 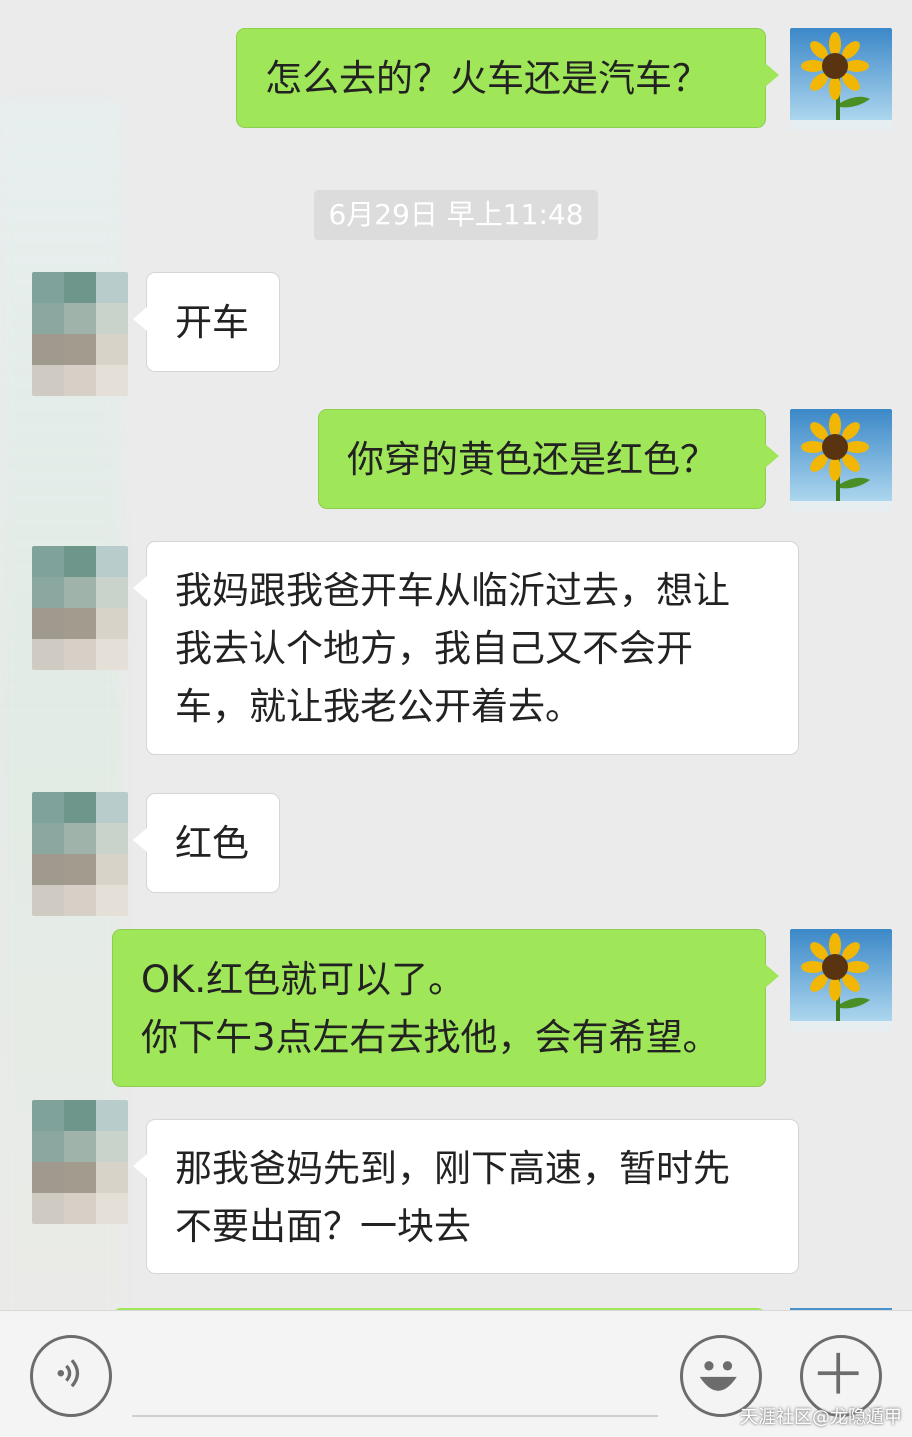 I want to click on message-input, so click(x=395, y=1416).